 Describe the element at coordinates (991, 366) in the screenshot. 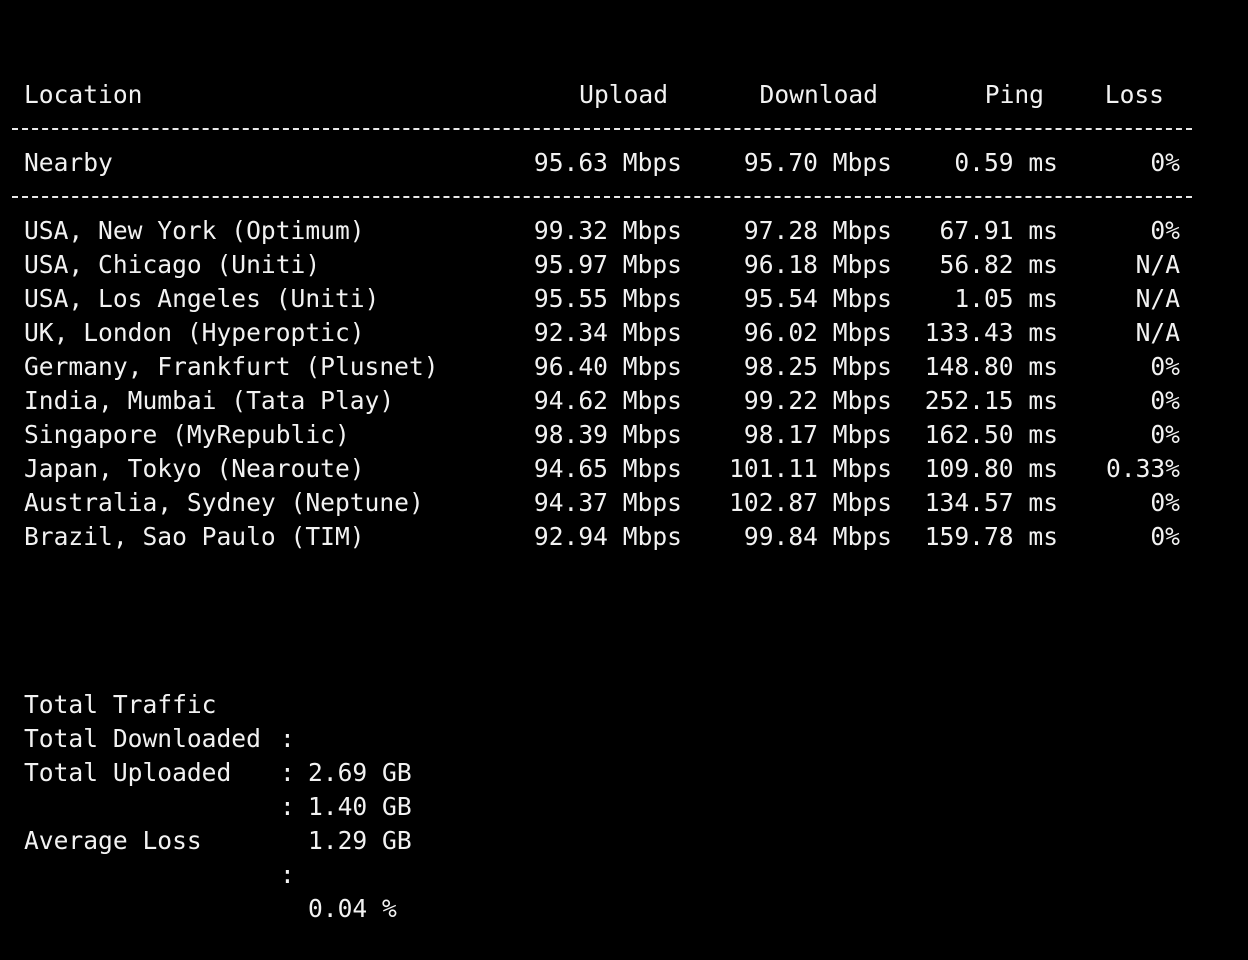

I see `cell-ping: 148.80 ms` at that location.